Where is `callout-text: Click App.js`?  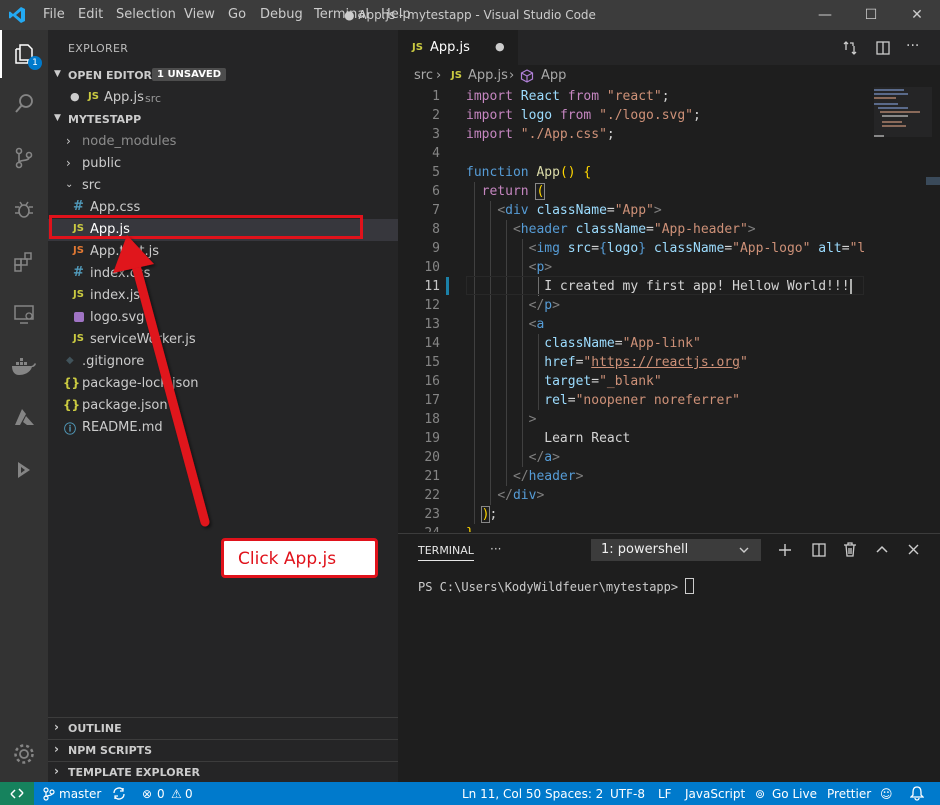 callout-text: Click App.js is located at coordinates (287, 559).